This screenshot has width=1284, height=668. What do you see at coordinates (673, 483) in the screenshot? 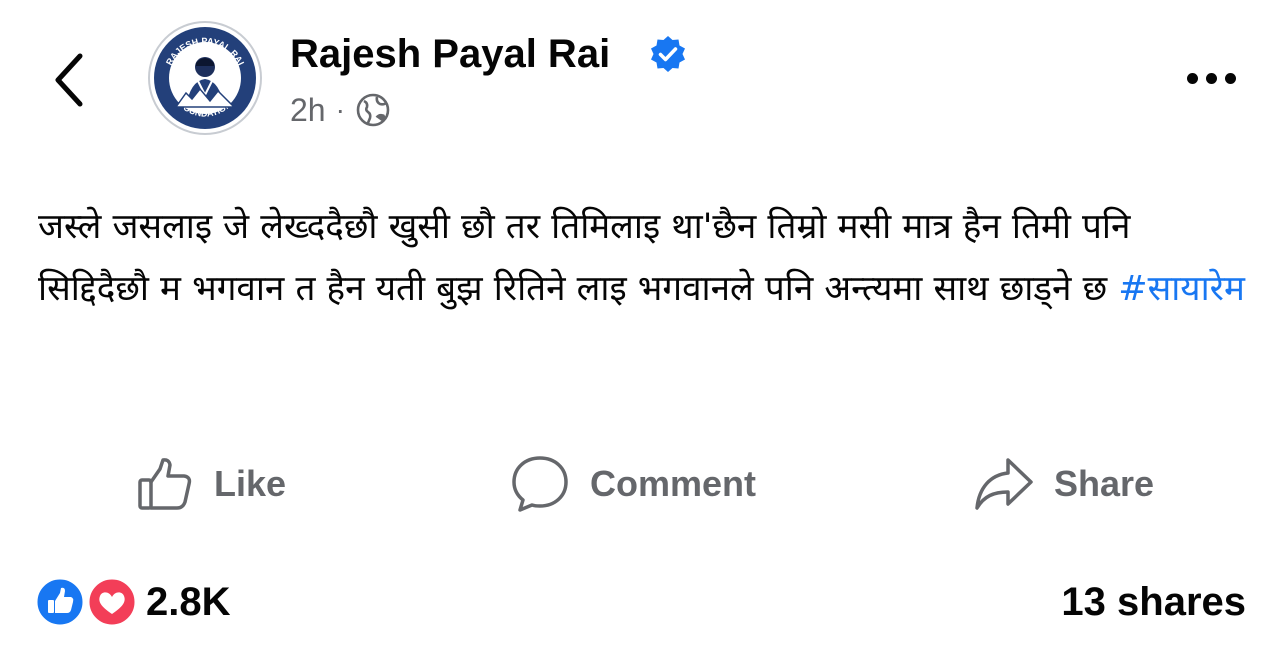
I see `comment-label: Comment` at bounding box center [673, 483].